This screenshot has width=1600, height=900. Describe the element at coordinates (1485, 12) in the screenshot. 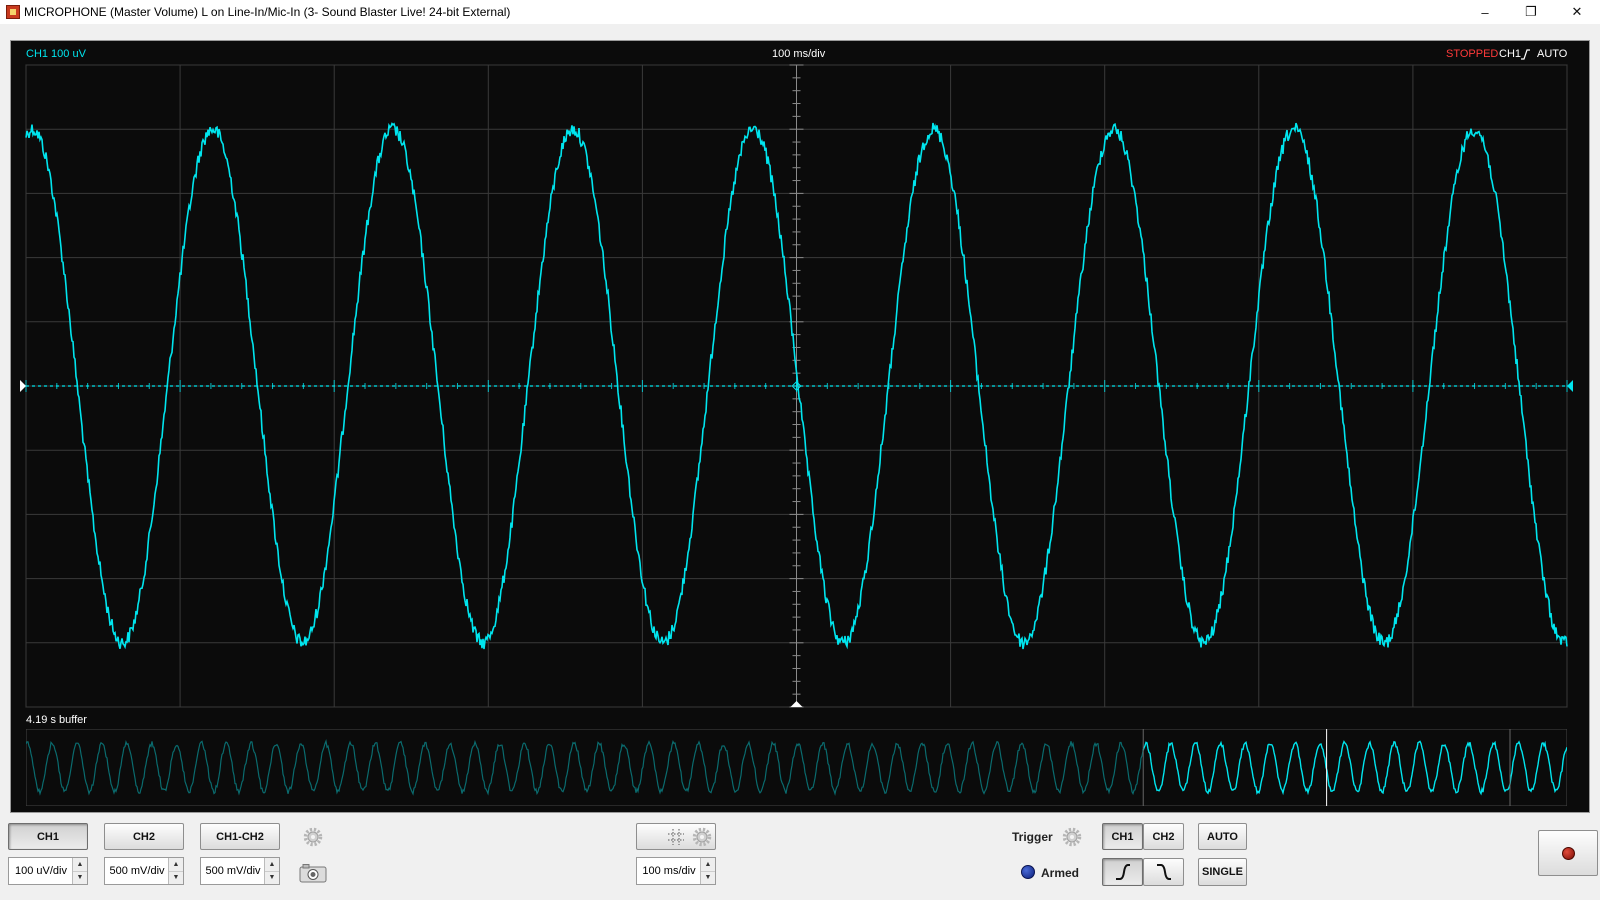

I see `minimize-button: –` at that location.